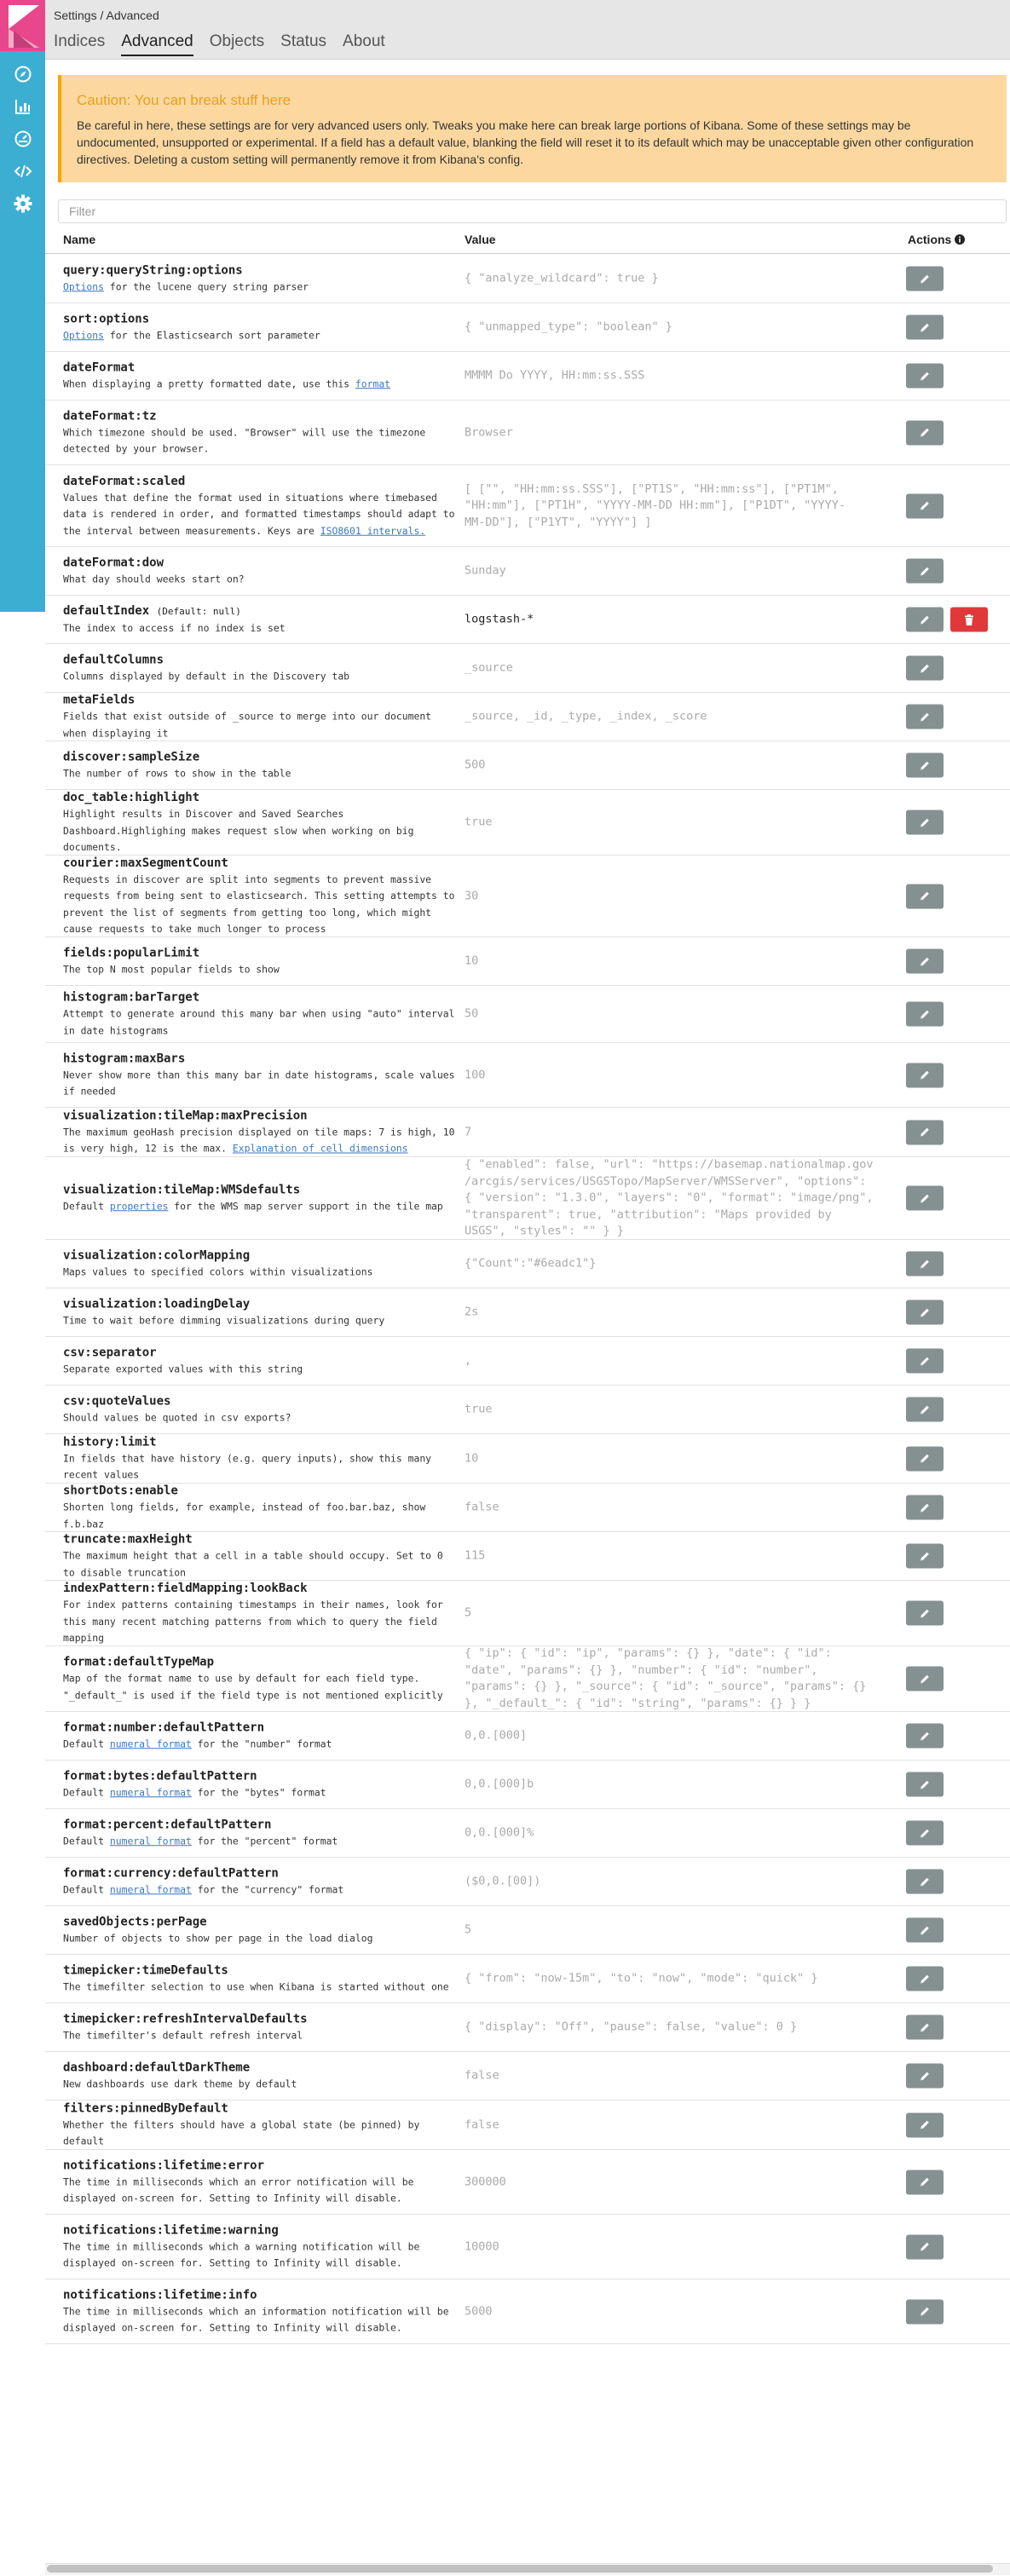 This screenshot has width=1010, height=2576. What do you see at coordinates (237, 44) in the screenshot?
I see `tab-objects: Objects` at bounding box center [237, 44].